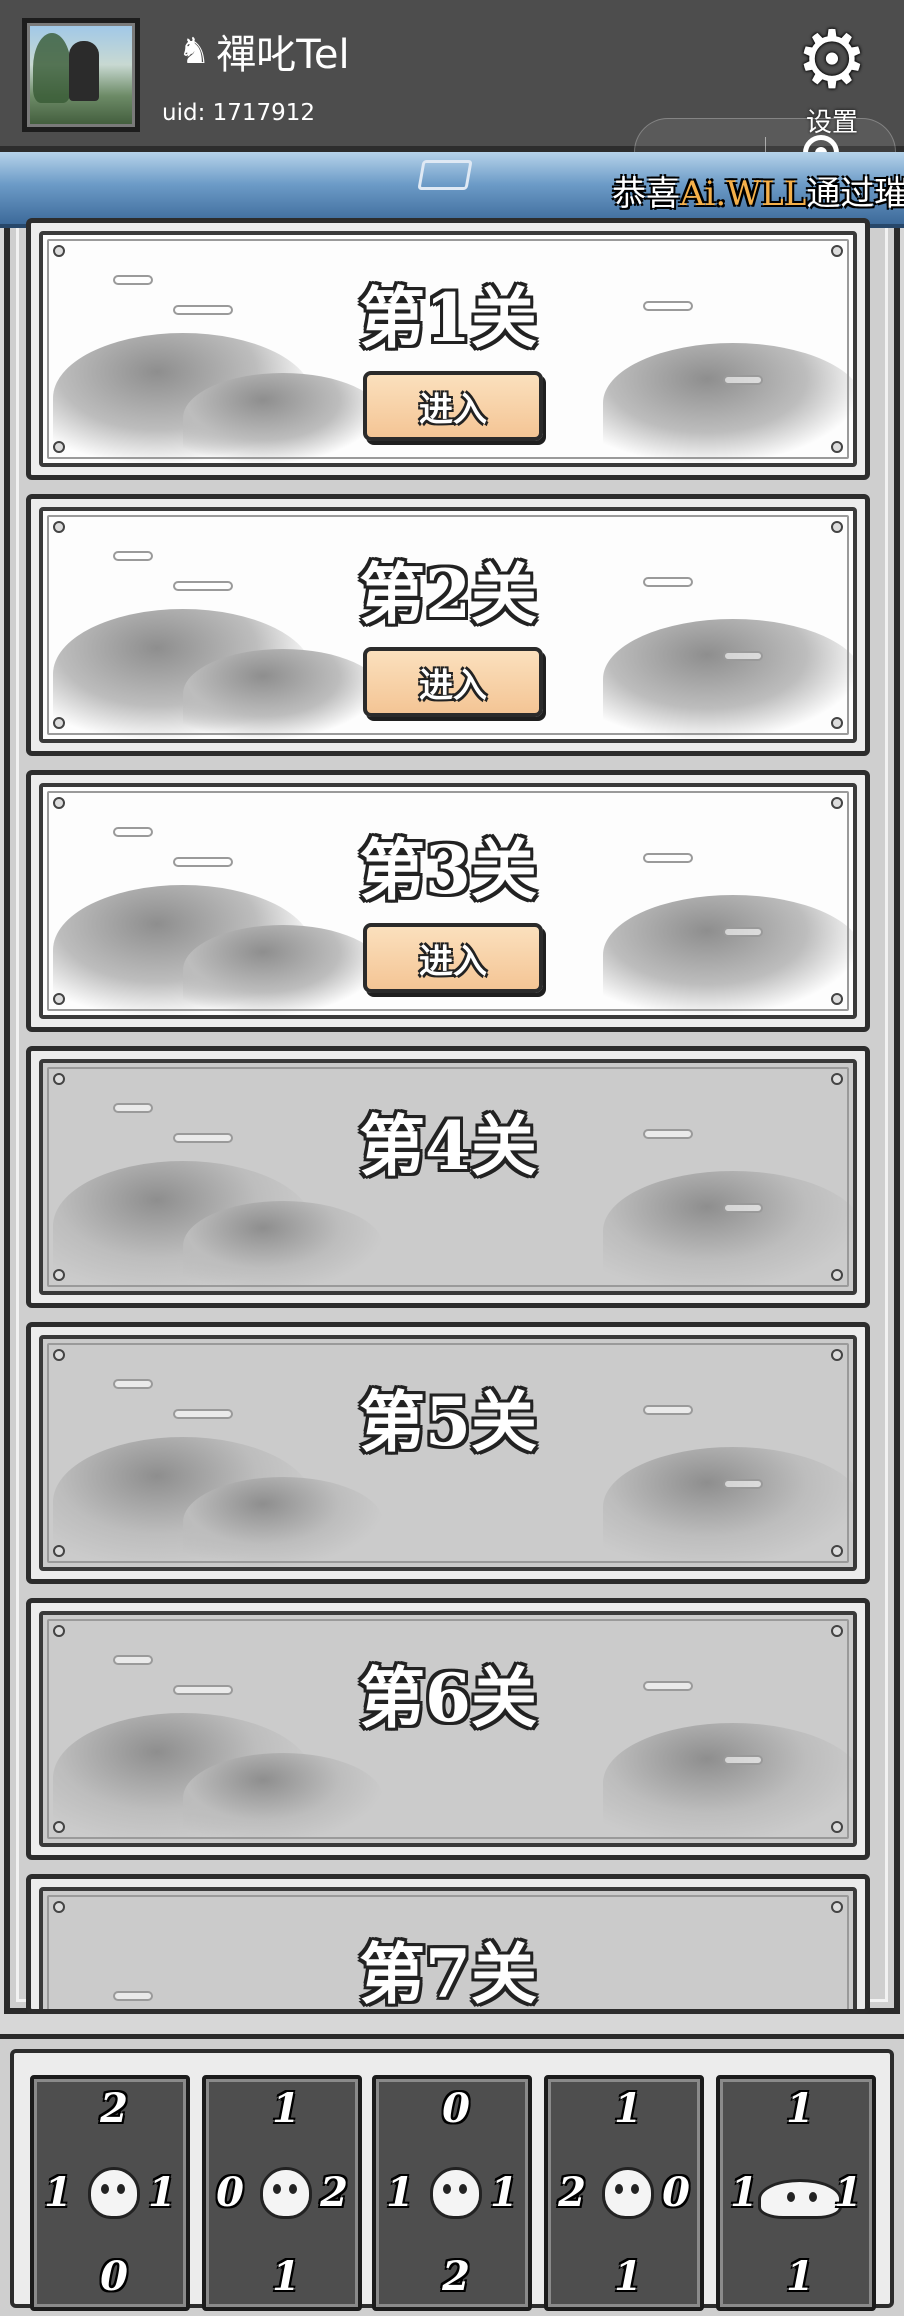 This screenshot has width=904, height=2316. What do you see at coordinates (743, 194) in the screenshot?
I see `announcement-player-name: Ai.WLL` at bounding box center [743, 194].